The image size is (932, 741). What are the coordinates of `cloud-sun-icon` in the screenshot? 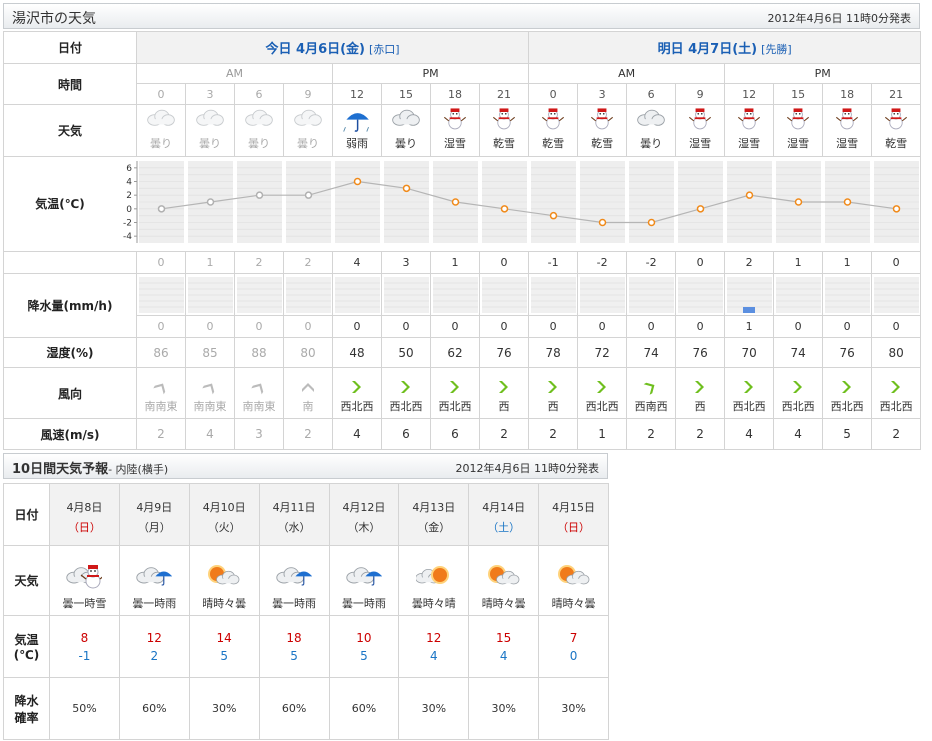 It's located at (432, 574).